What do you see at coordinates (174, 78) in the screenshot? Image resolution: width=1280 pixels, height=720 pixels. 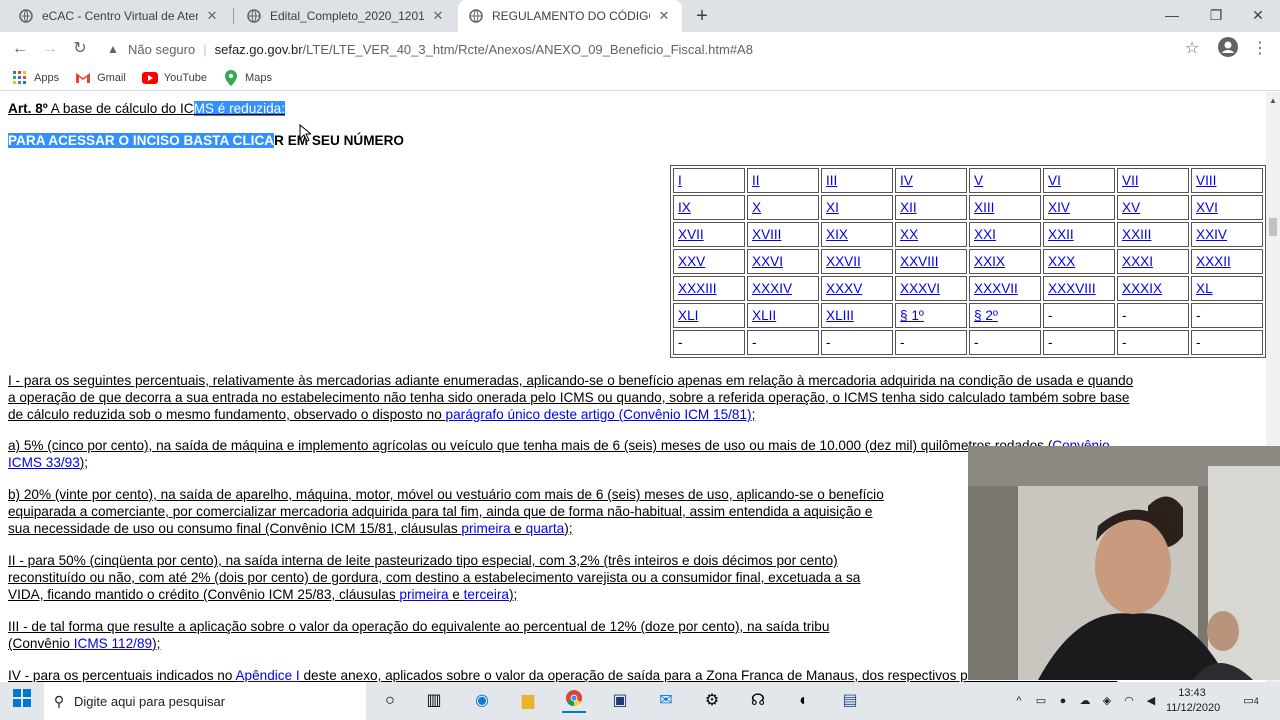 I see `bookmark-youtube: YouTube` at bounding box center [174, 78].